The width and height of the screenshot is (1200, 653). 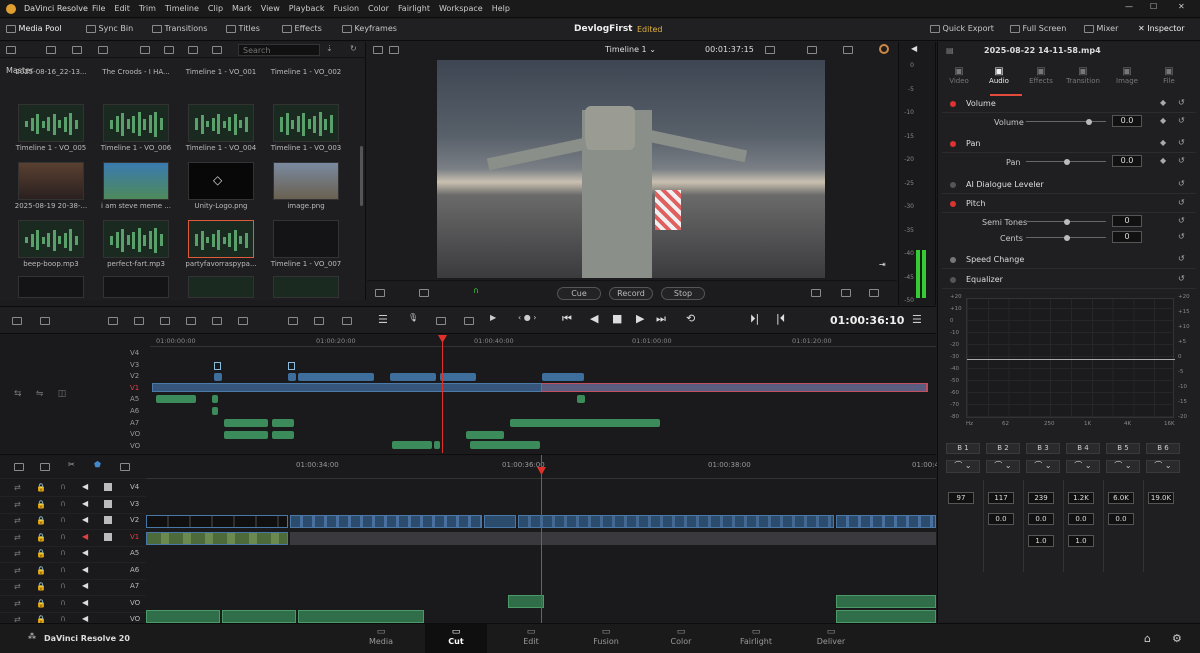 I want to click on eq-gain-value: 0.0, so click(x=1121, y=519).